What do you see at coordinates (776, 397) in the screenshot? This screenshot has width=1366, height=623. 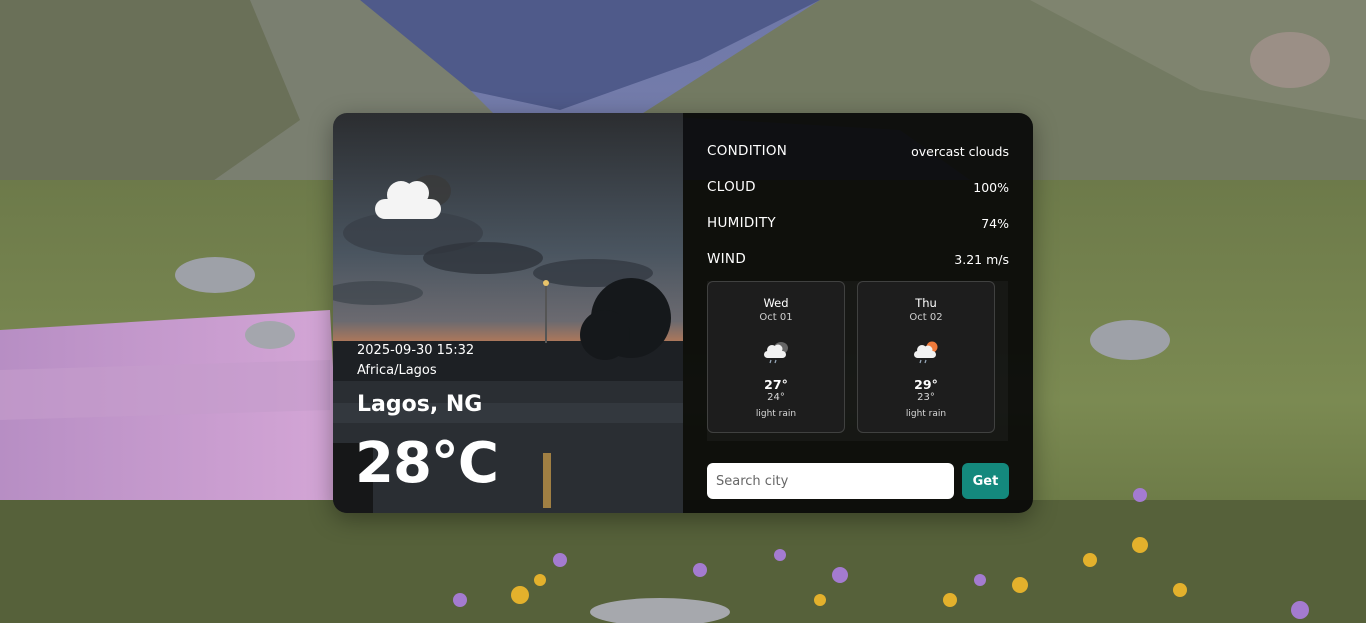 I see `forecast-low: 24°` at bounding box center [776, 397].